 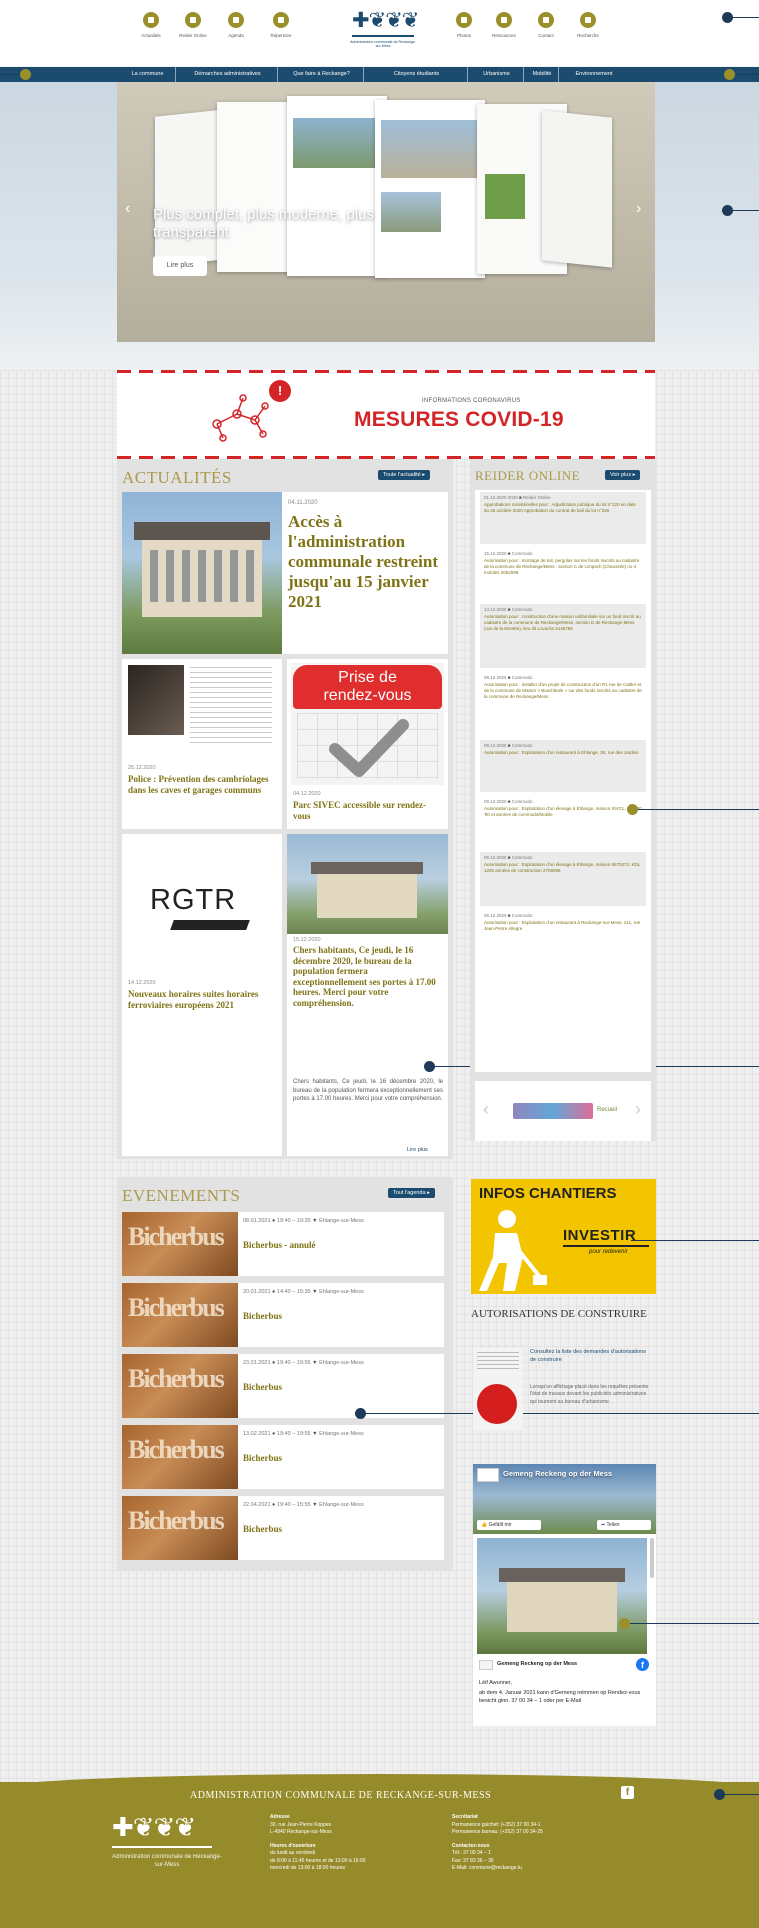 What do you see at coordinates (301, 1824) in the screenshot?
I see `footer-col1-line: 30, rue Jean-Pierre Koppes` at bounding box center [301, 1824].